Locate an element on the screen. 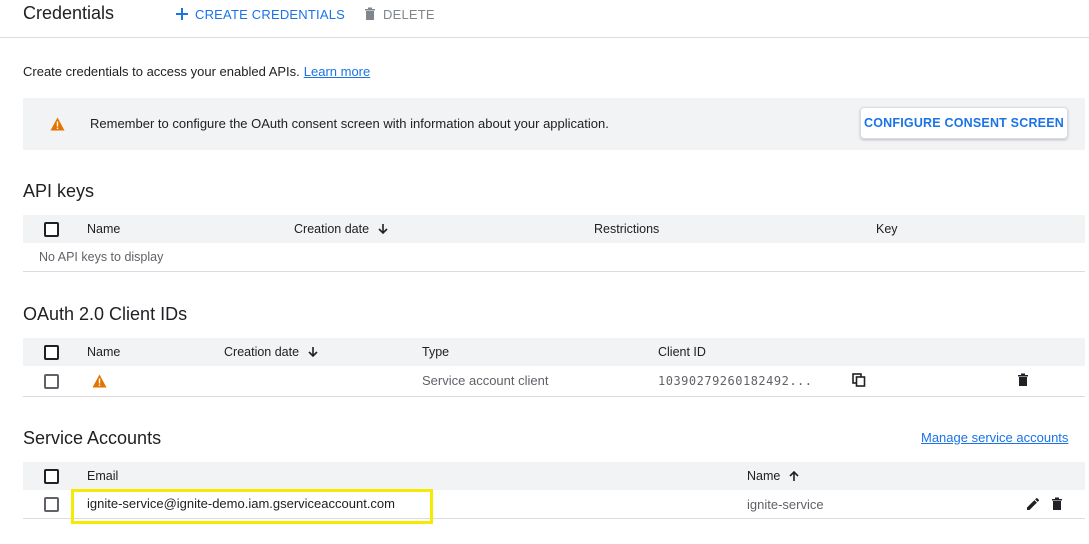  manage-service-accounts-link: Manage service accounts is located at coordinates (994, 437).